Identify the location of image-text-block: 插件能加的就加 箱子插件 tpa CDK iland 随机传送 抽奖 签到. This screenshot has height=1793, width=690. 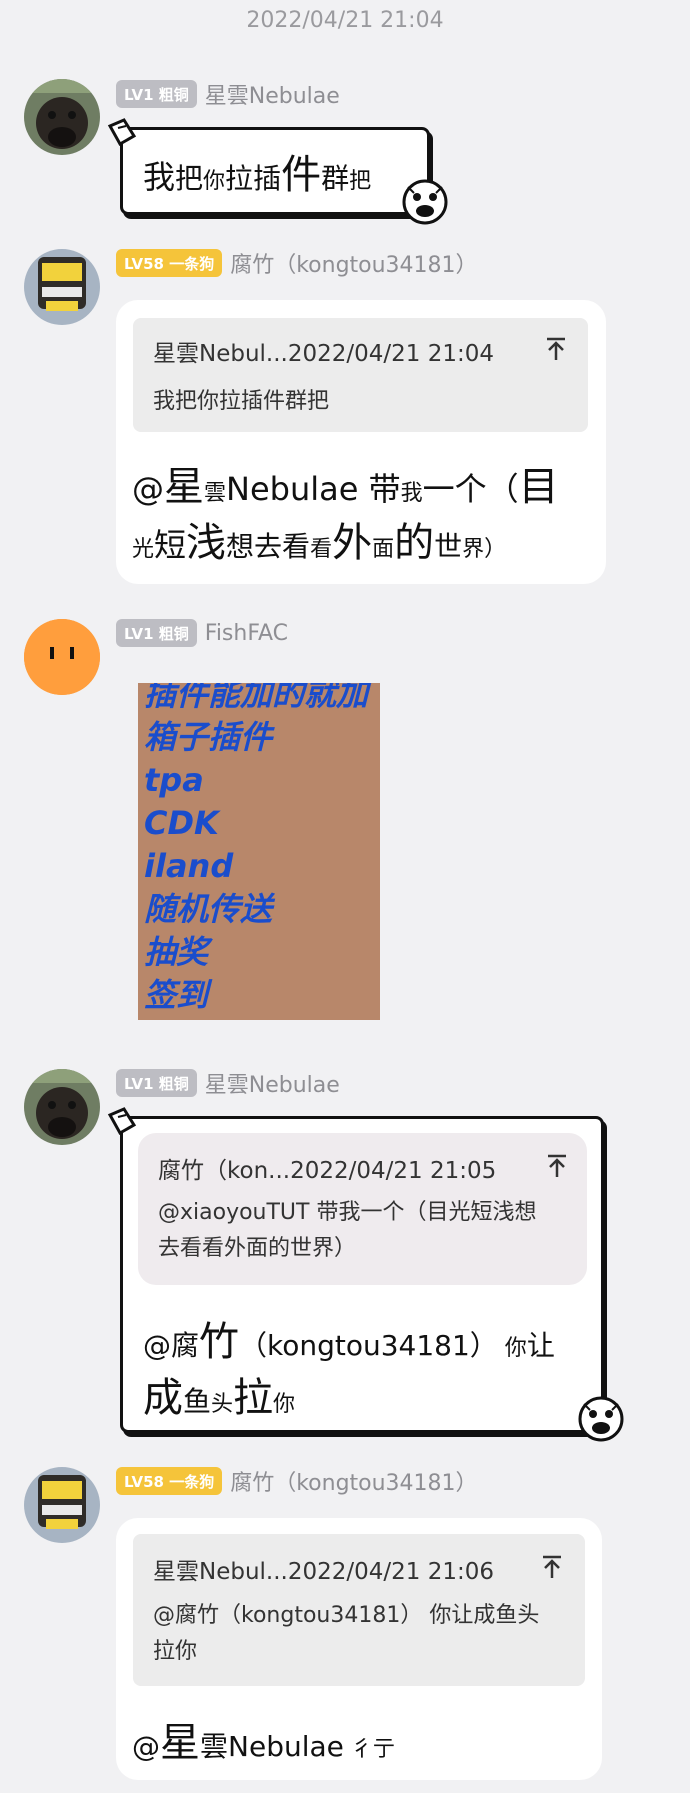
(259, 850).